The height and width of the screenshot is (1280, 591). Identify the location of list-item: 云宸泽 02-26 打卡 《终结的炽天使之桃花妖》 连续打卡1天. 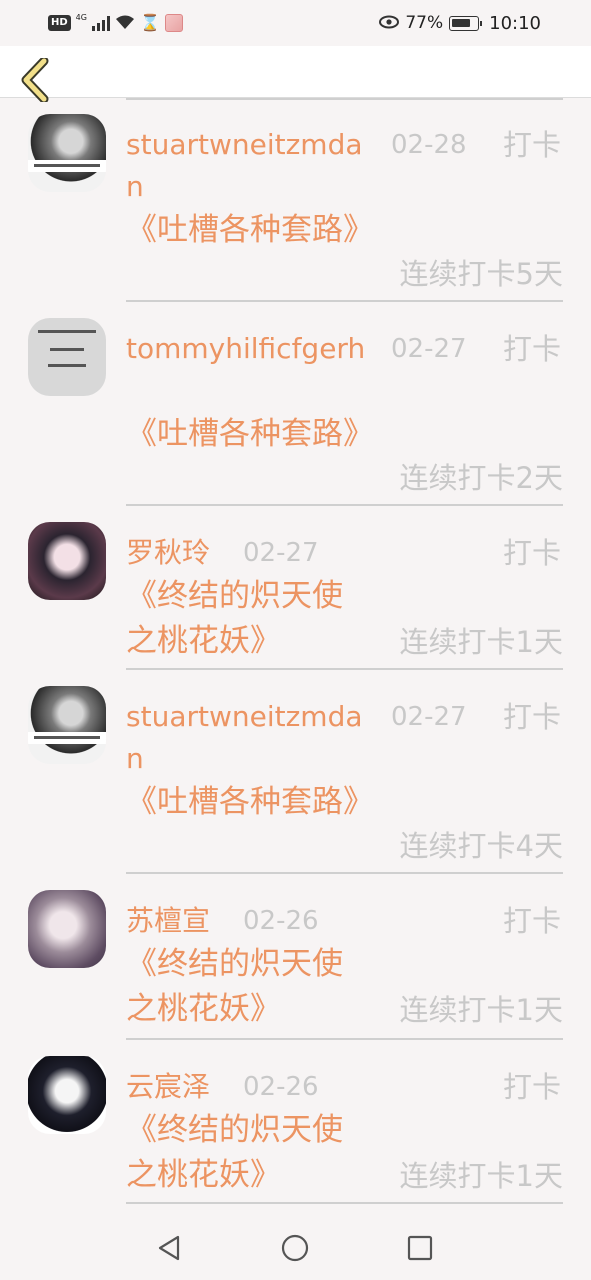
(295, 1123).